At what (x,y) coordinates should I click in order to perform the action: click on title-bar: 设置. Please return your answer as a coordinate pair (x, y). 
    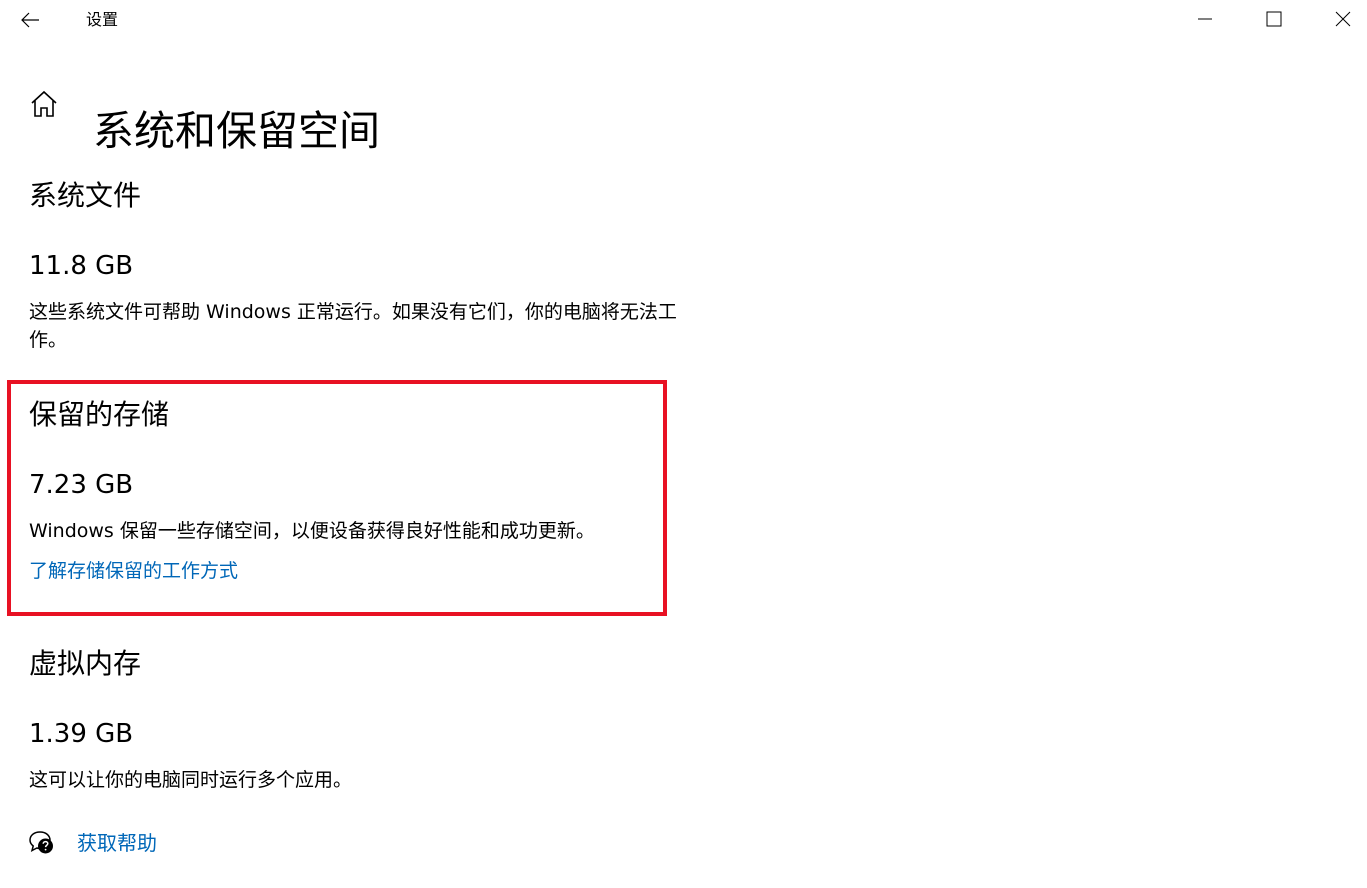
    Looking at the image, I should click on (683, 20).